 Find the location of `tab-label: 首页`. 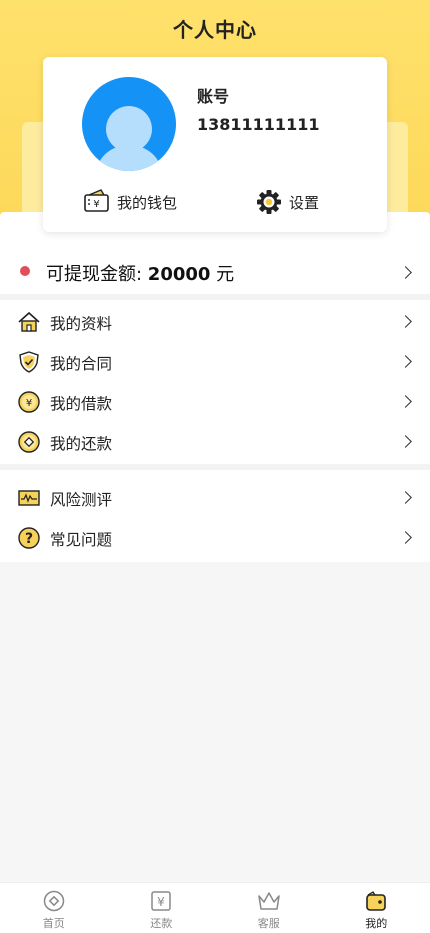

tab-label: 首页 is located at coordinates (54, 923).